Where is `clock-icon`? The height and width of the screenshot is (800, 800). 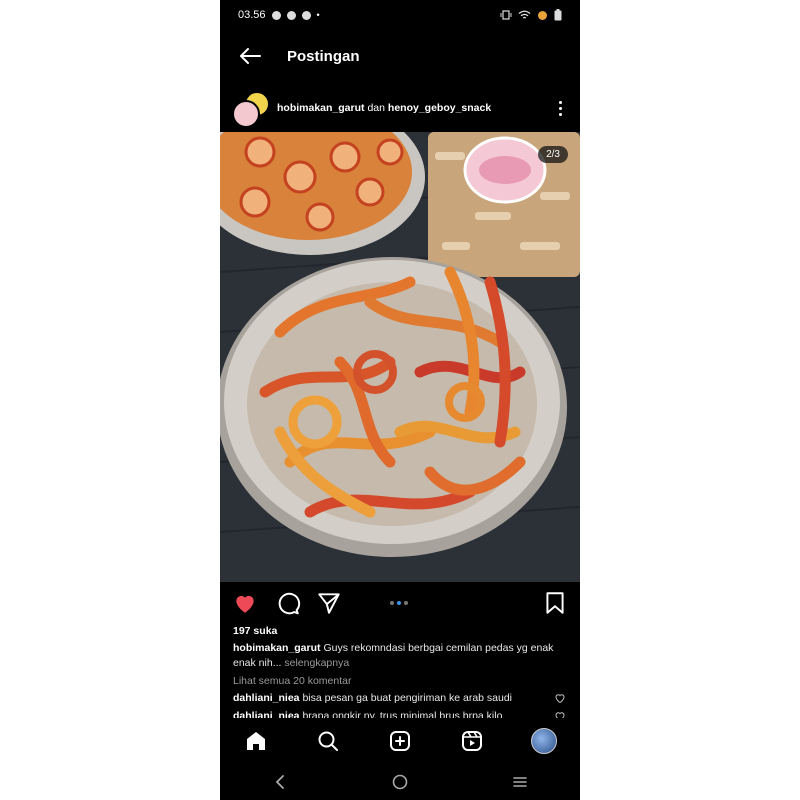
clock-icon is located at coordinates (291, 15).